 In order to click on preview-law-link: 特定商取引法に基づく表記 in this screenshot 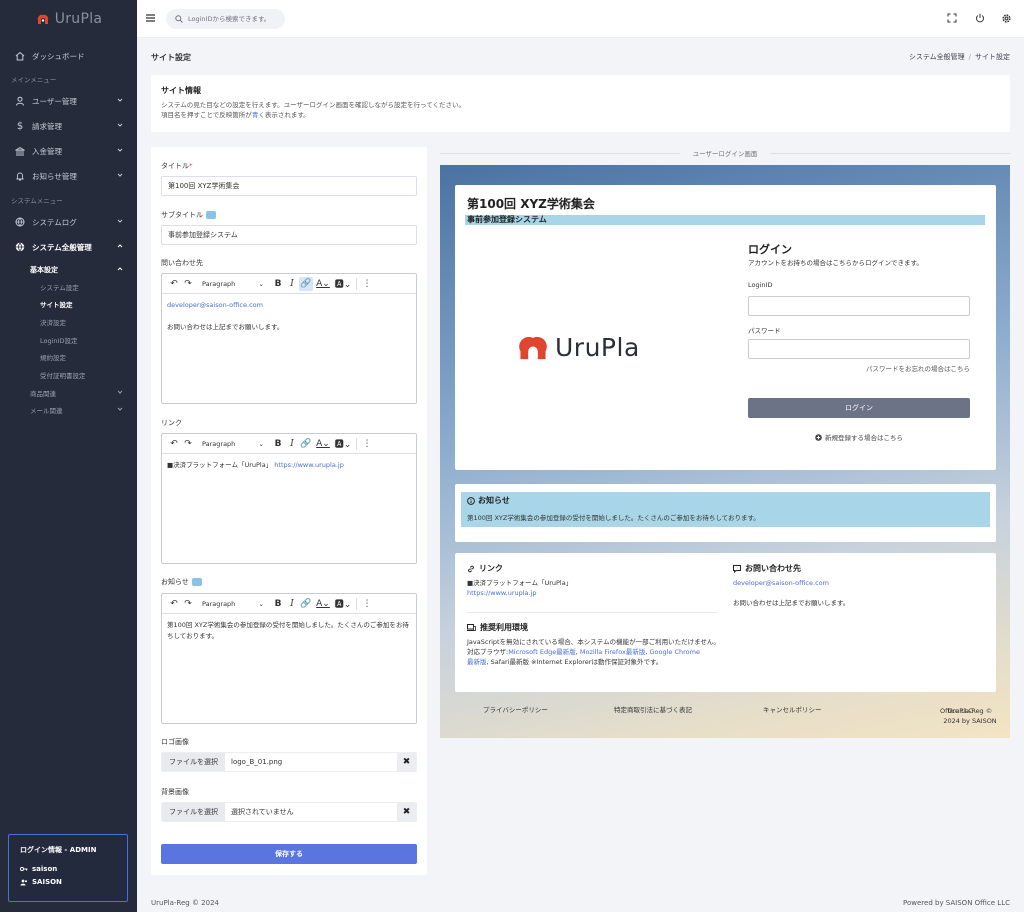, I will do `click(653, 709)`.